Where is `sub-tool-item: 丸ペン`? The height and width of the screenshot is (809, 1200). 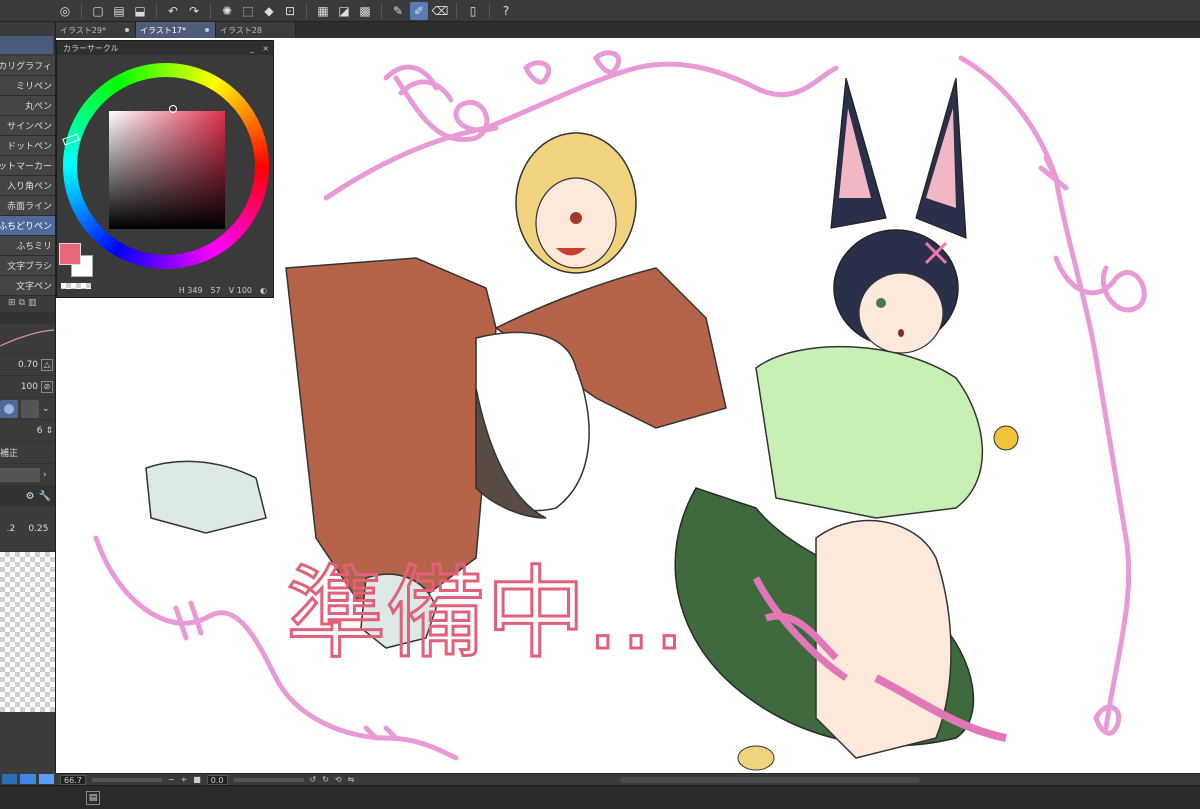
sub-tool-item: 丸ペン is located at coordinates (27, 106).